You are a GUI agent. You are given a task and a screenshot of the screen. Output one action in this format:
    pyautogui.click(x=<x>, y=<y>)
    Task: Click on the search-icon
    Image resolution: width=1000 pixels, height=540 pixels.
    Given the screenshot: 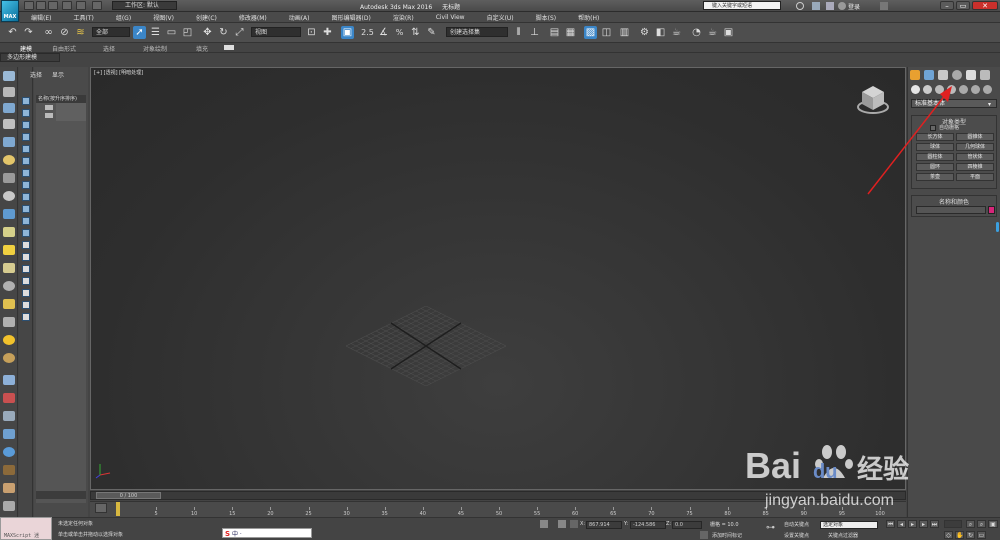 What is the action you would take?
    pyautogui.click(x=800, y=6)
    